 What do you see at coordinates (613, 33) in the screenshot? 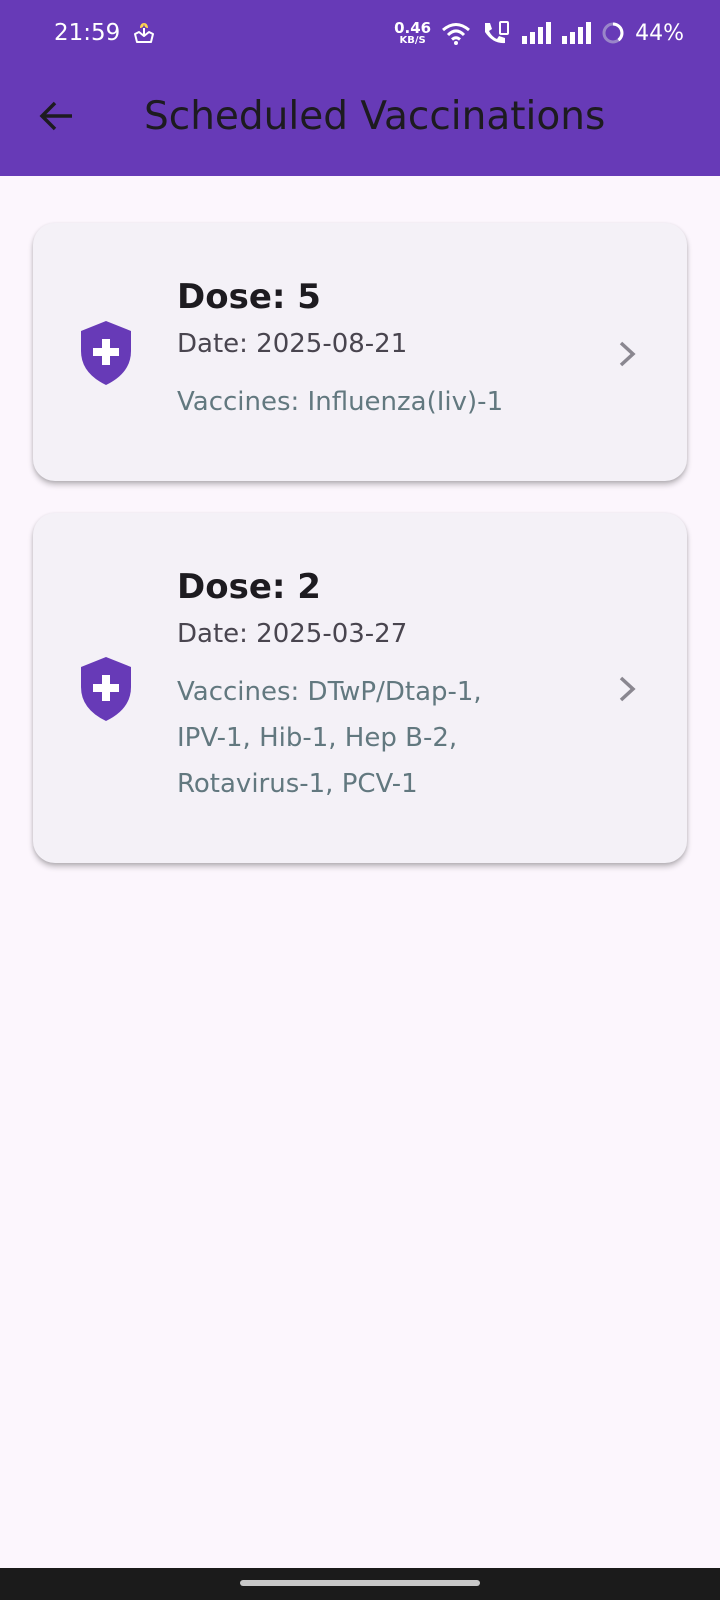
I see `battery-ring-icon` at bounding box center [613, 33].